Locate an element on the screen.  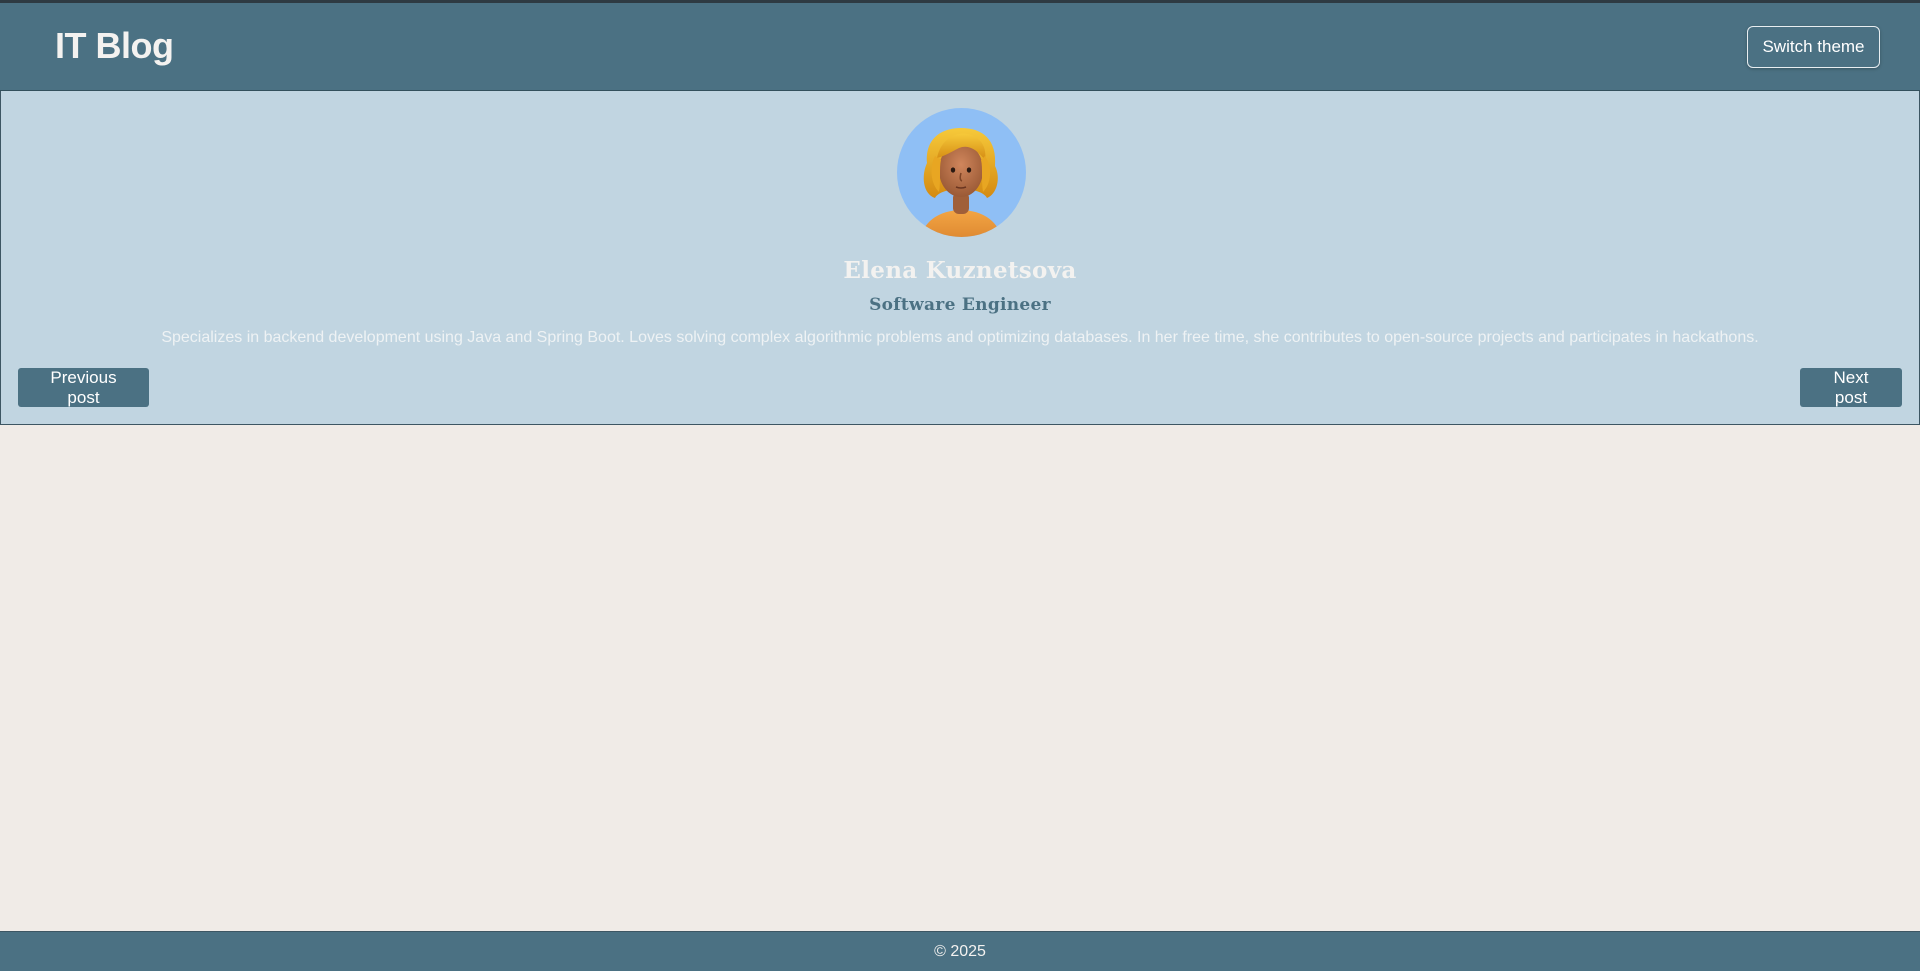
site-title: IT Blog is located at coordinates (114, 46).